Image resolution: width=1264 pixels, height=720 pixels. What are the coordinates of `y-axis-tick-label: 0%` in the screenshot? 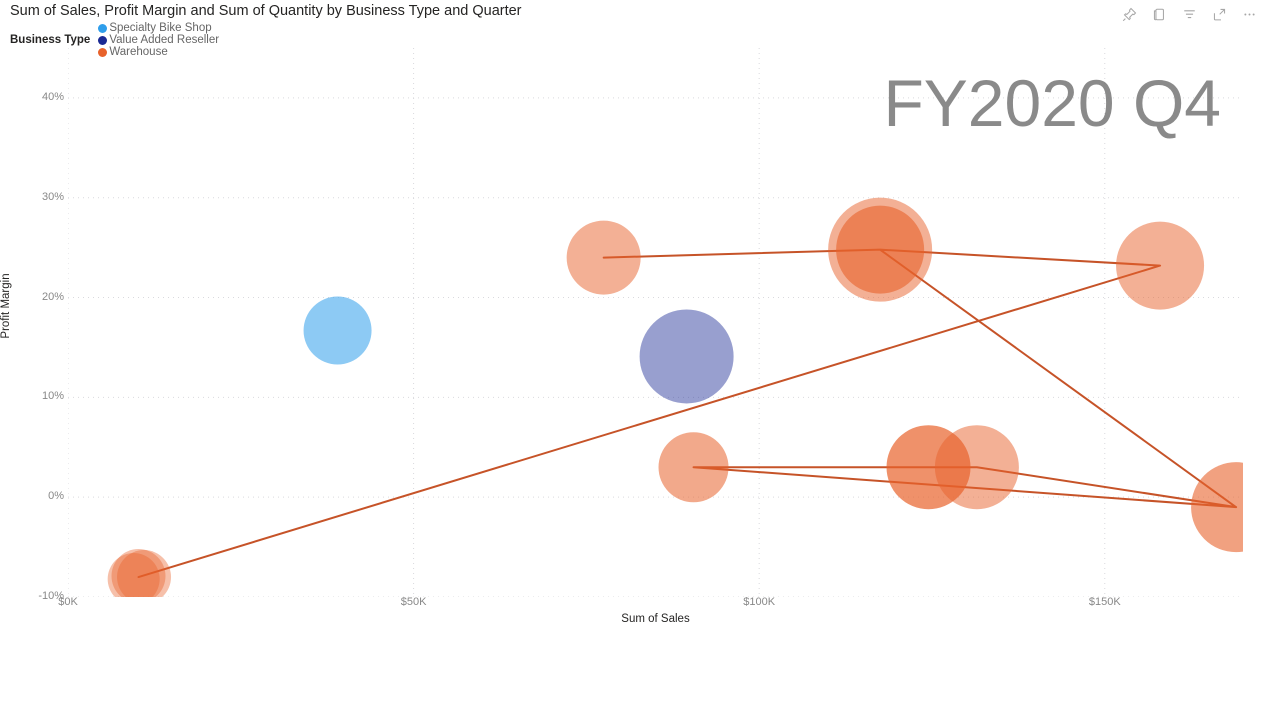 It's located at (56, 496).